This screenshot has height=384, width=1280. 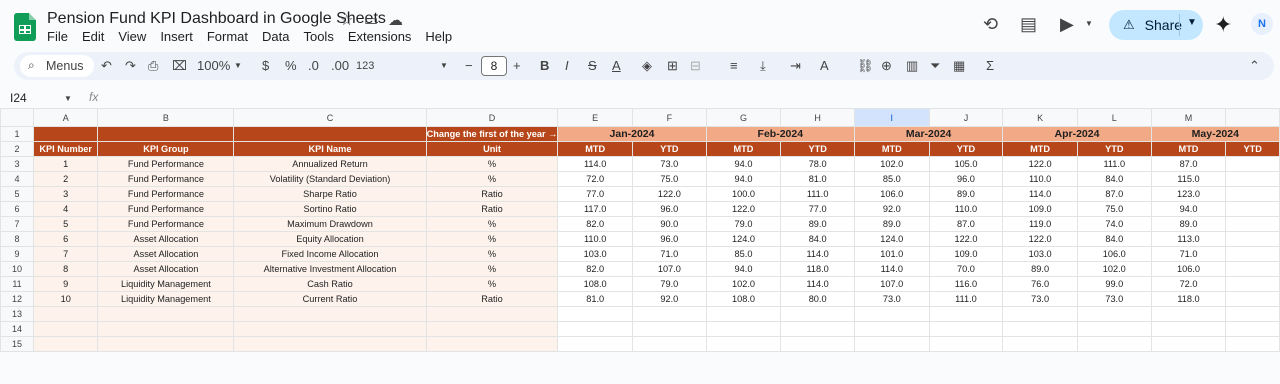 What do you see at coordinates (1077, 134) in the screenshot?
I see `month-header: Apr-2024` at bounding box center [1077, 134].